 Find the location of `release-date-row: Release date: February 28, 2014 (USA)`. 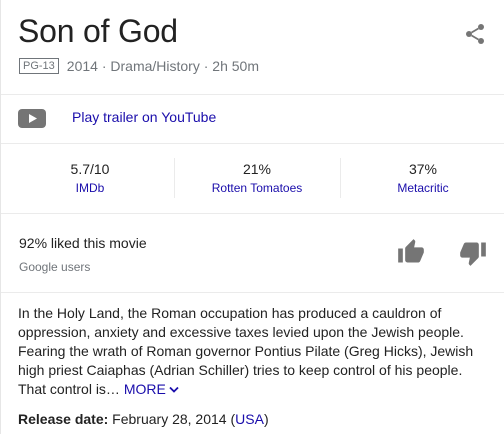

release-date-row: Release date: February 28, 2014 (USA) is located at coordinates (143, 419).